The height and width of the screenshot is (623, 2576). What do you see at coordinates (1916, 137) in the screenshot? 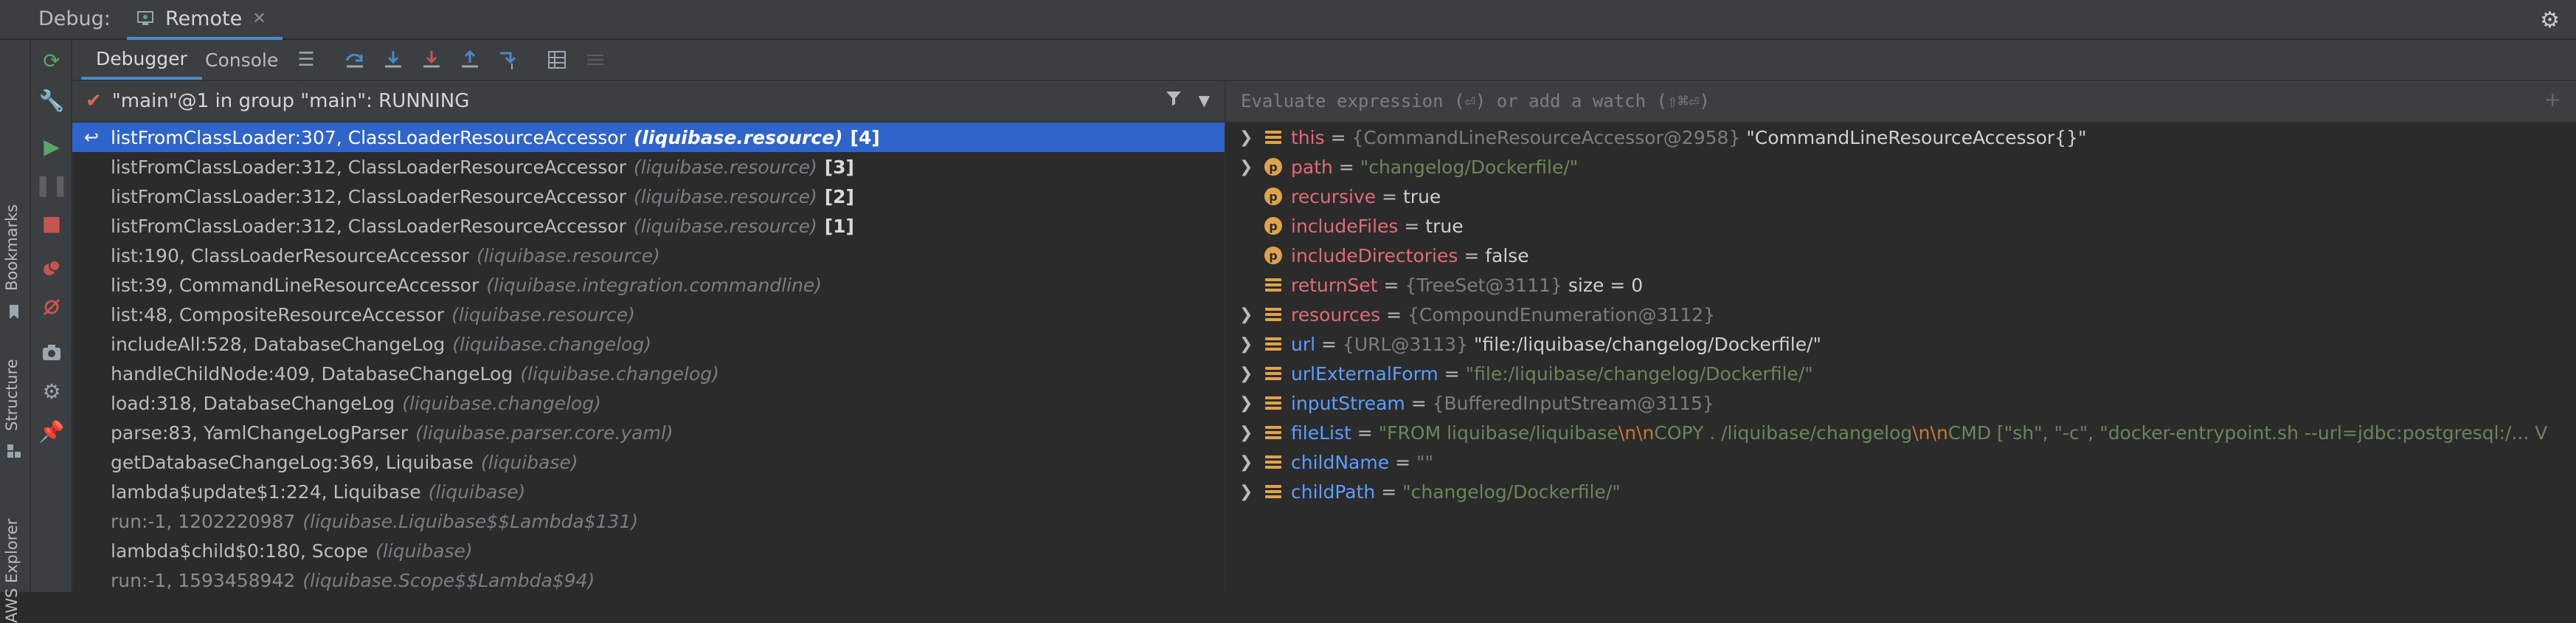
I see `variable-value: "CommandLineResourceAccessor{}"` at bounding box center [1916, 137].